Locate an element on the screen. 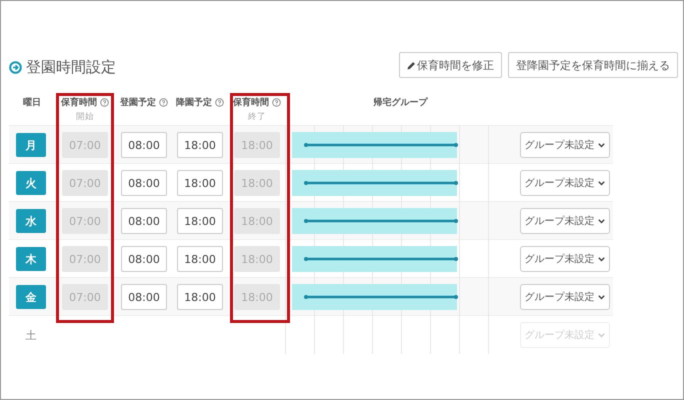  column-header: 曜日 is located at coordinates (32, 102).